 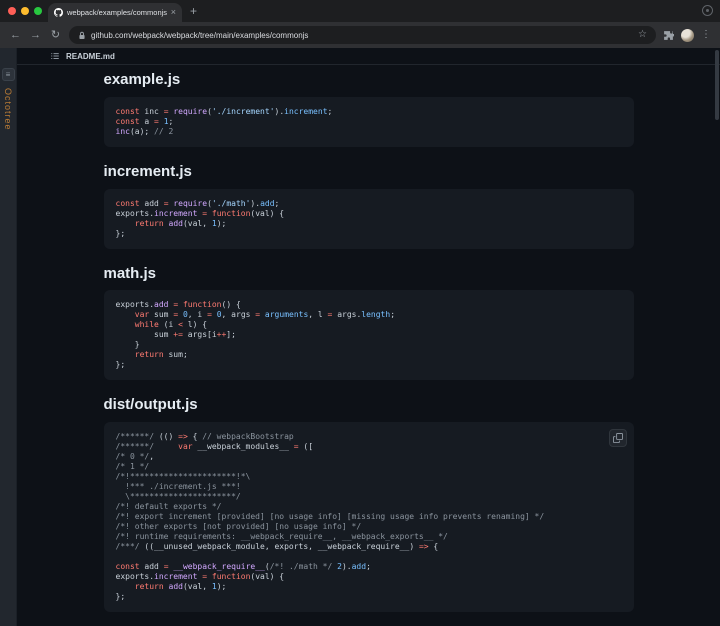 I want to click on copy-code-button, so click(x=617, y=438).